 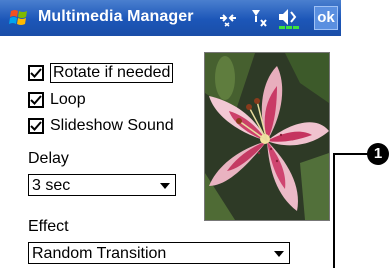 What do you see at coordinates (228, 20) in the screenshot?
I see `connectivity-icon` at bounding box center [228, 20].